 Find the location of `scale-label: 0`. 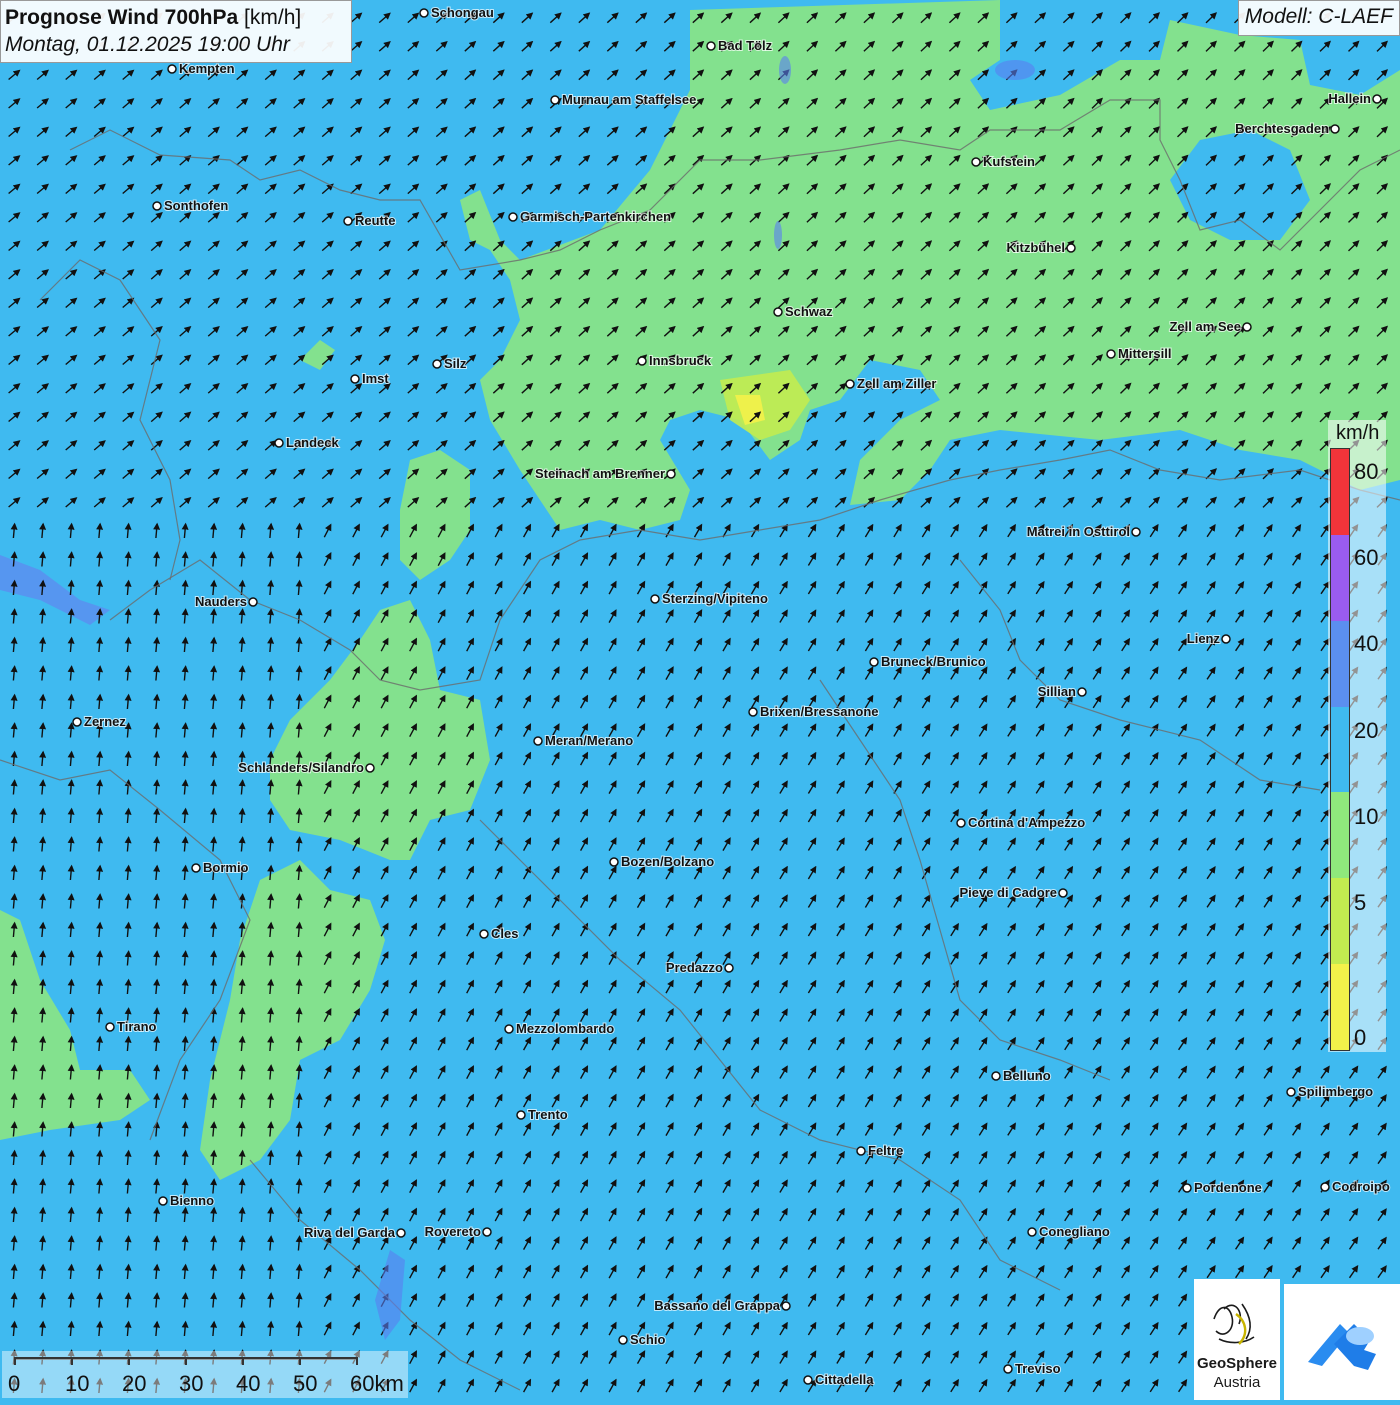

scale-label: 0 is located at coordinates (14, 1383).